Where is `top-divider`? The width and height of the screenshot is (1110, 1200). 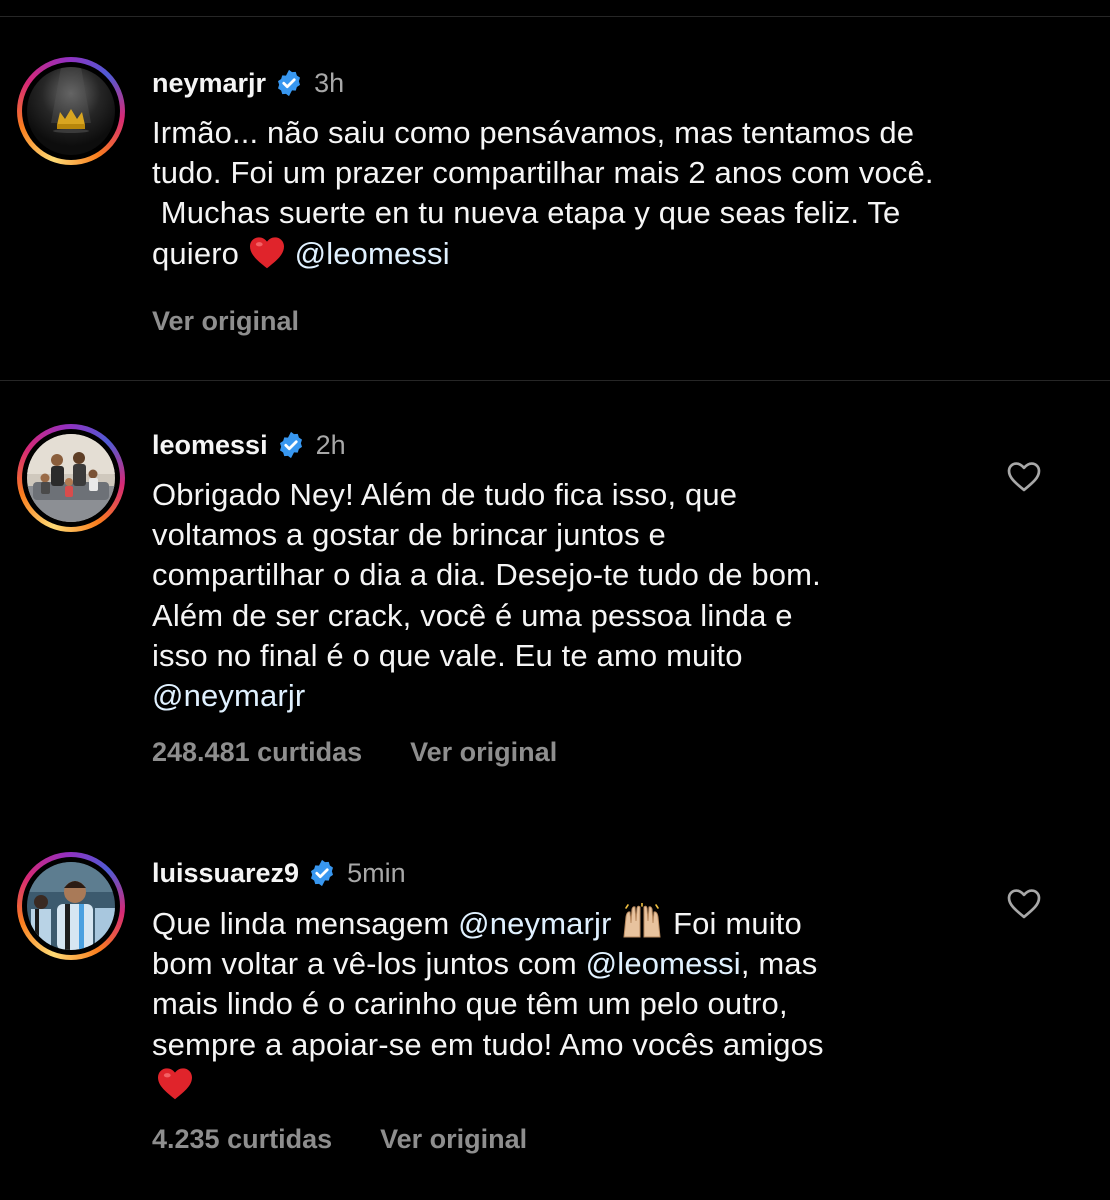 top-divider is located at coordinates (555, 16).